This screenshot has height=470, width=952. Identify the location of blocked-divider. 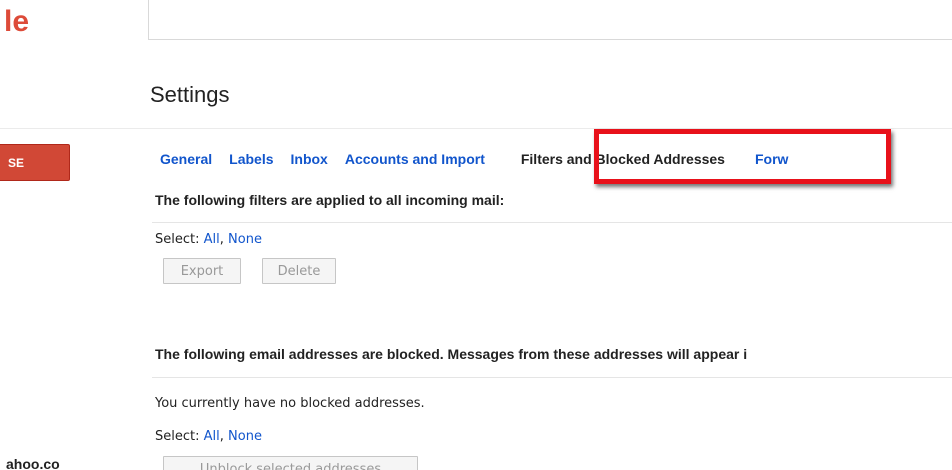
(552, 377).